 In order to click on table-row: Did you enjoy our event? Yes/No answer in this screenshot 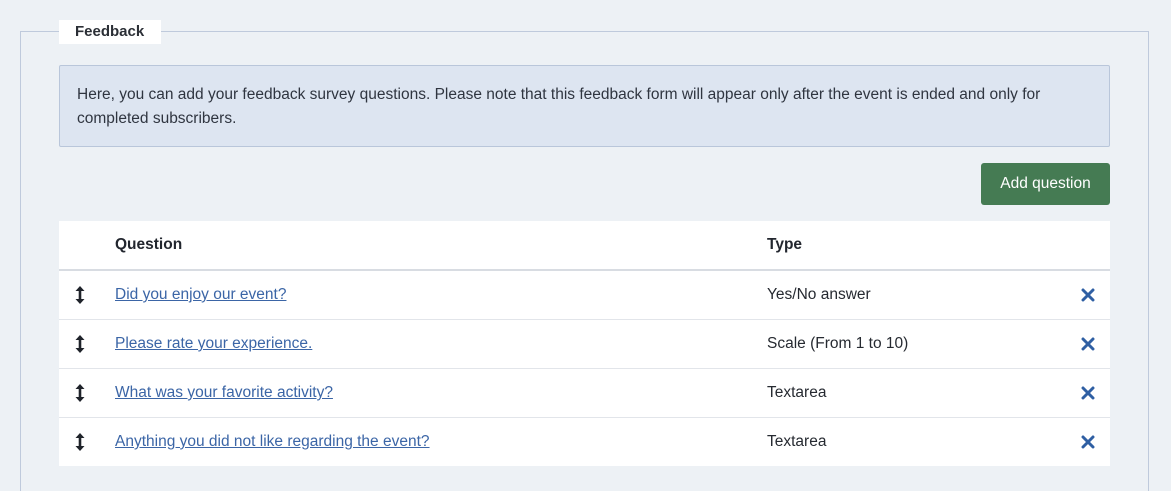, I will do `click(584, 295)`.